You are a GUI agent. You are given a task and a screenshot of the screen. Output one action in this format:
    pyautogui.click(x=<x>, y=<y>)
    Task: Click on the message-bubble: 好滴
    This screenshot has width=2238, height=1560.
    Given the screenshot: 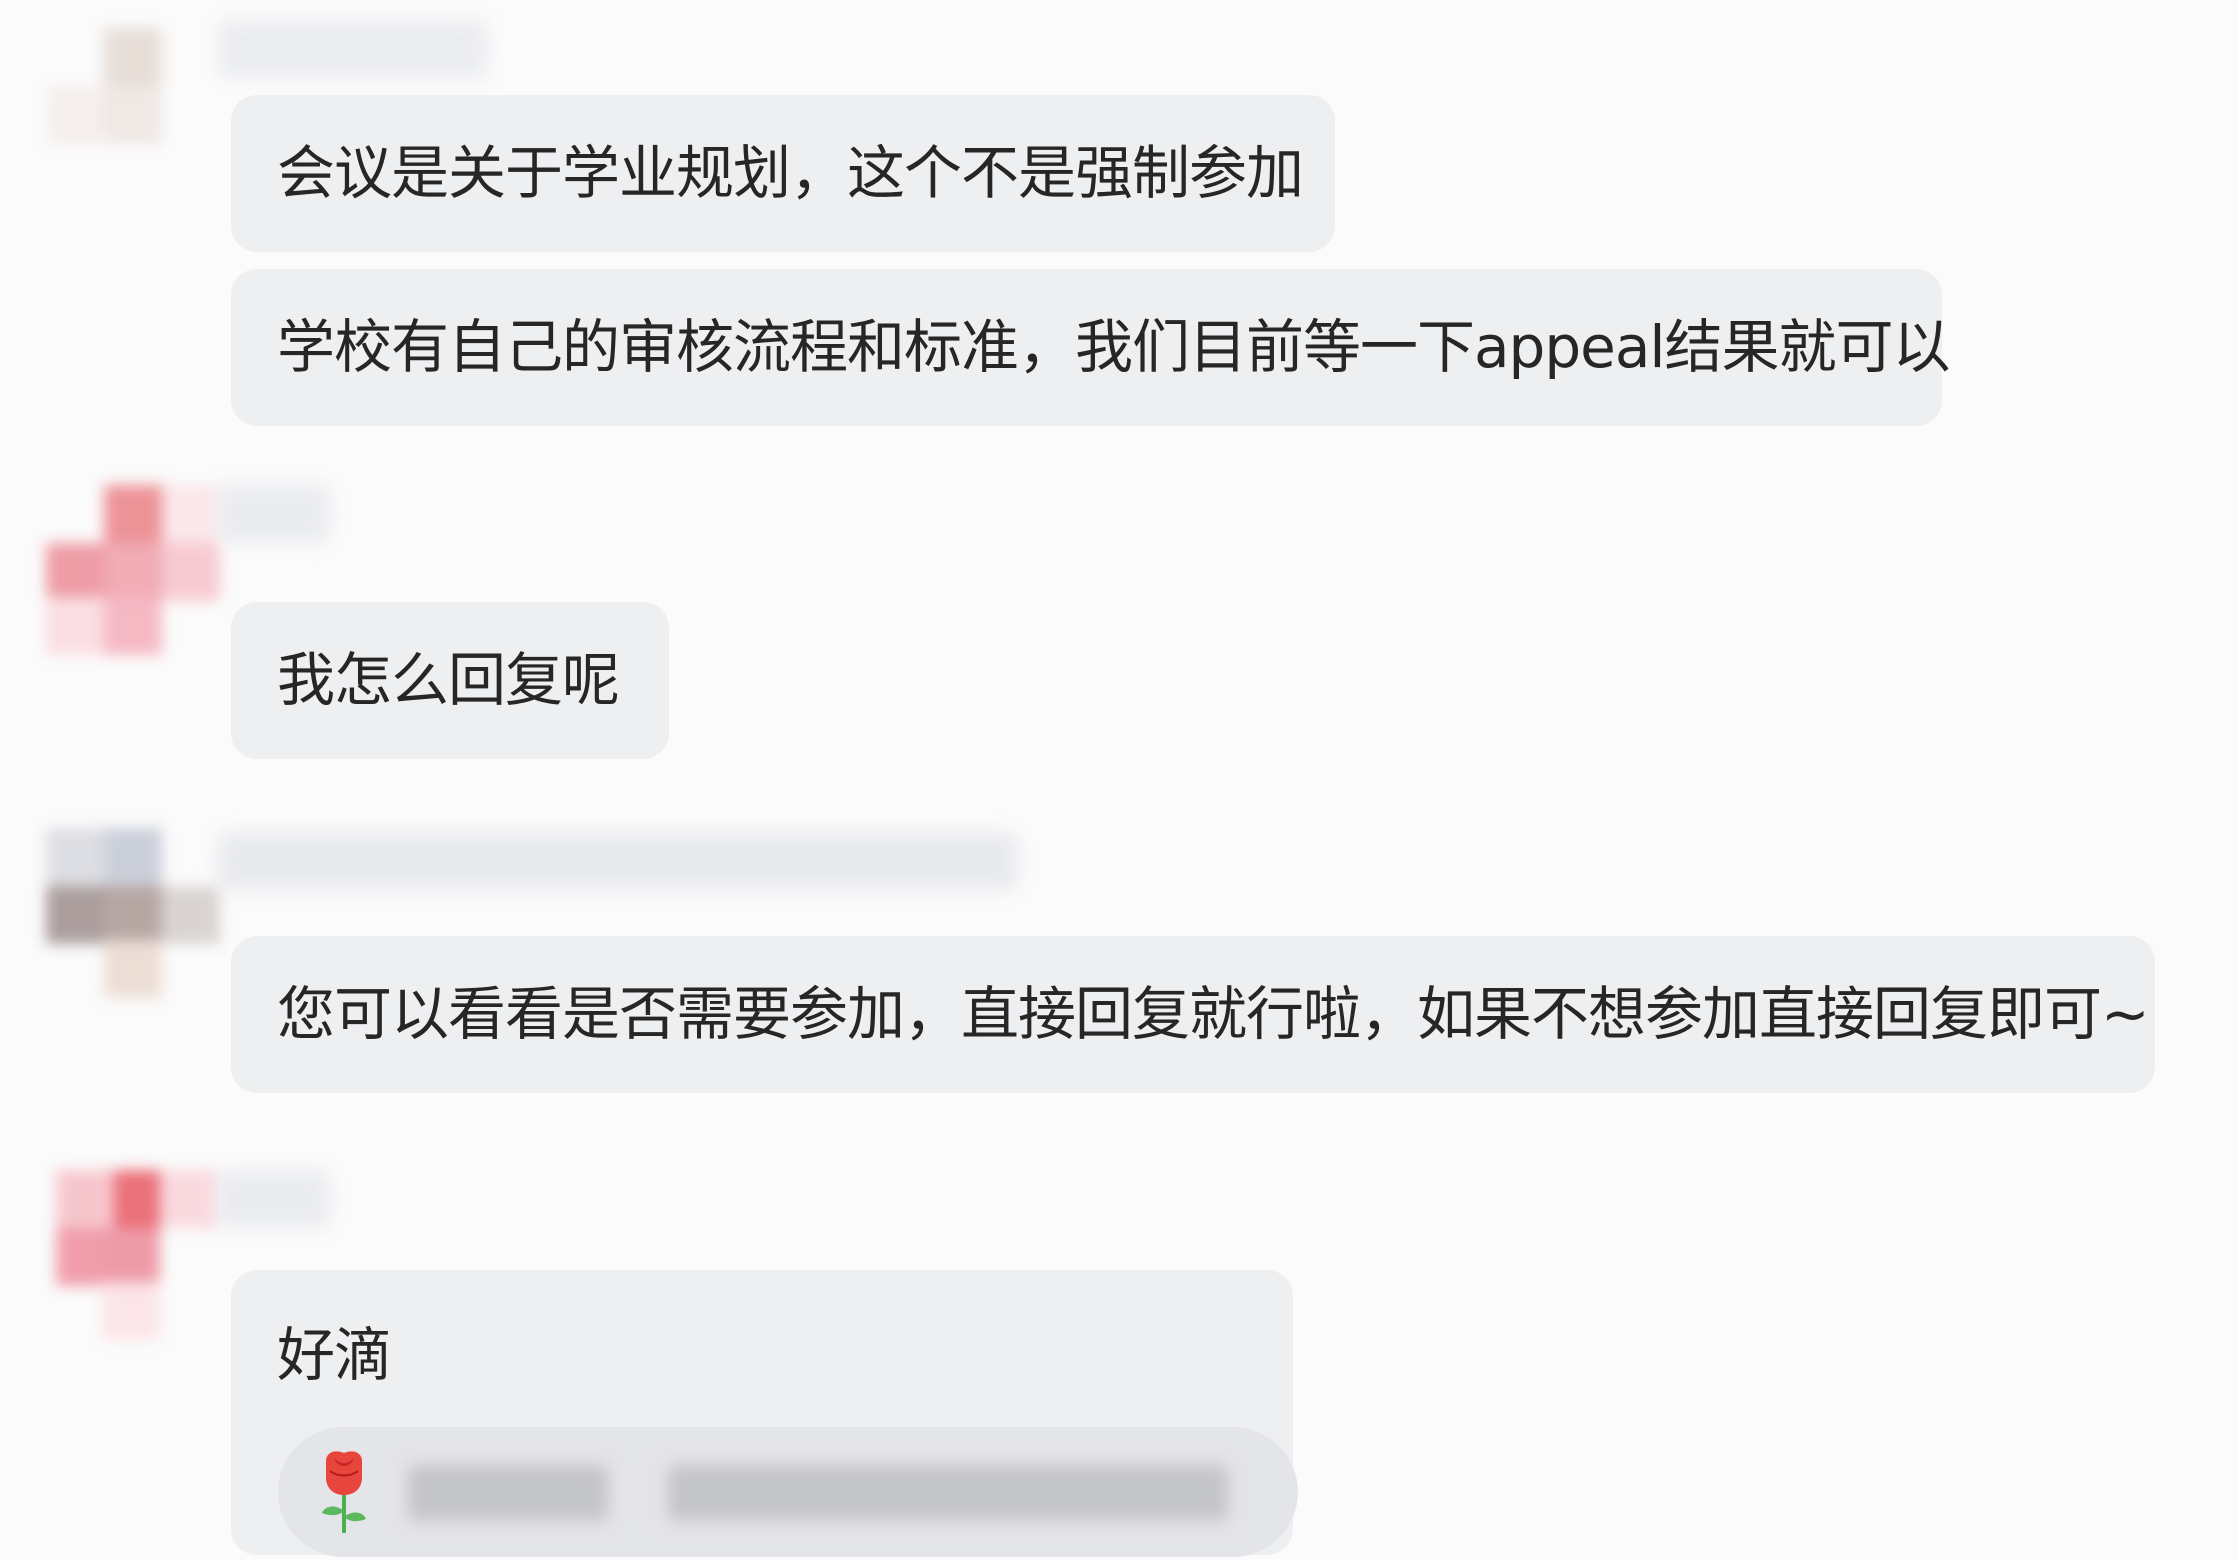 What is the action you would take?
    pyautogui.click(x=764, y=1413)
    